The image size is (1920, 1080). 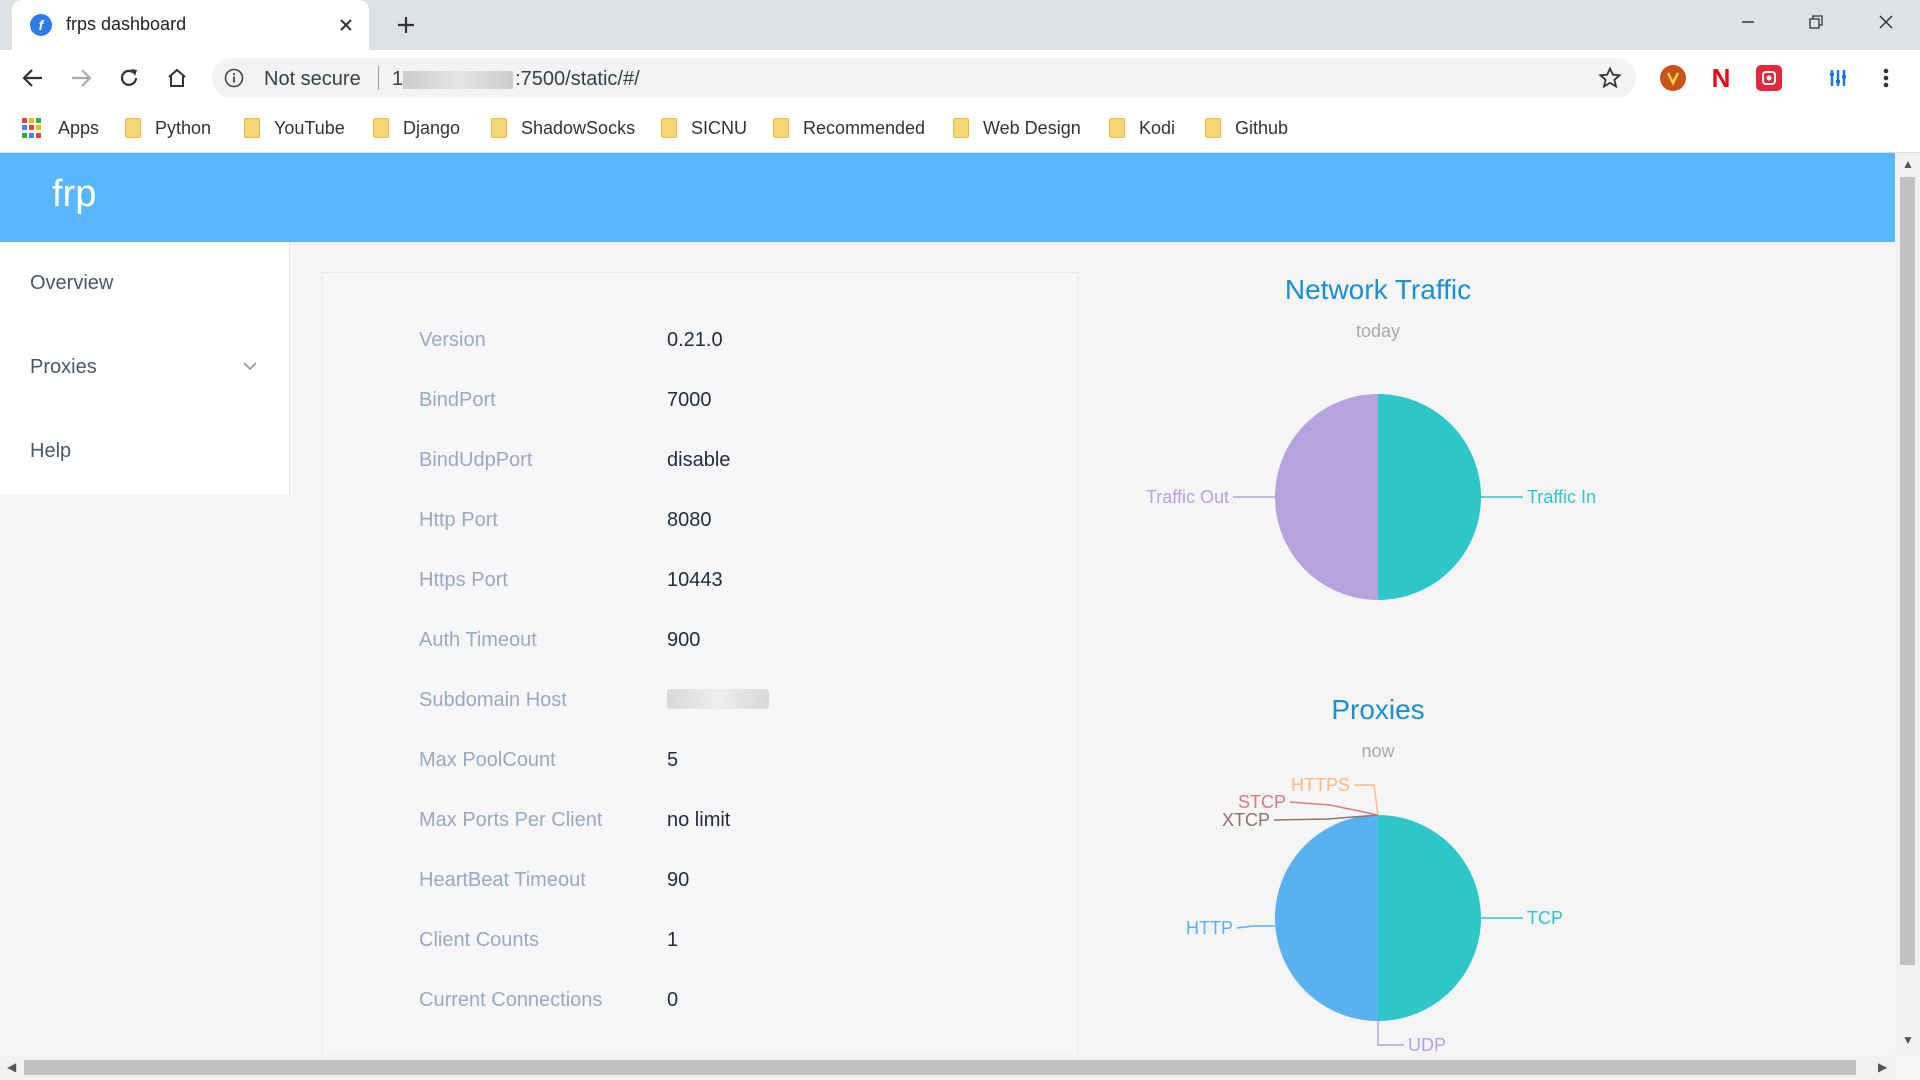 I want to click on proxies-pie-chart: TCP UDP HTTP XTCPSTCPHTTPS, so click(x=1374, y=915).